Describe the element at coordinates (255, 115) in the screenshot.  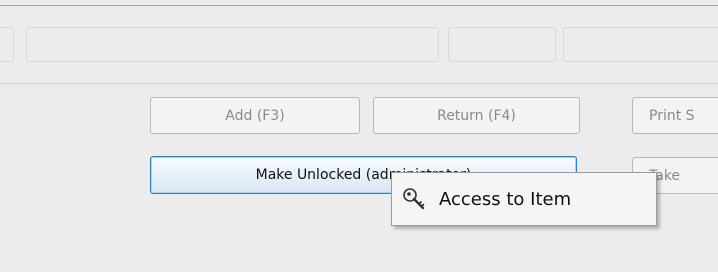
I see `add-button: Add (F3)` at that location.